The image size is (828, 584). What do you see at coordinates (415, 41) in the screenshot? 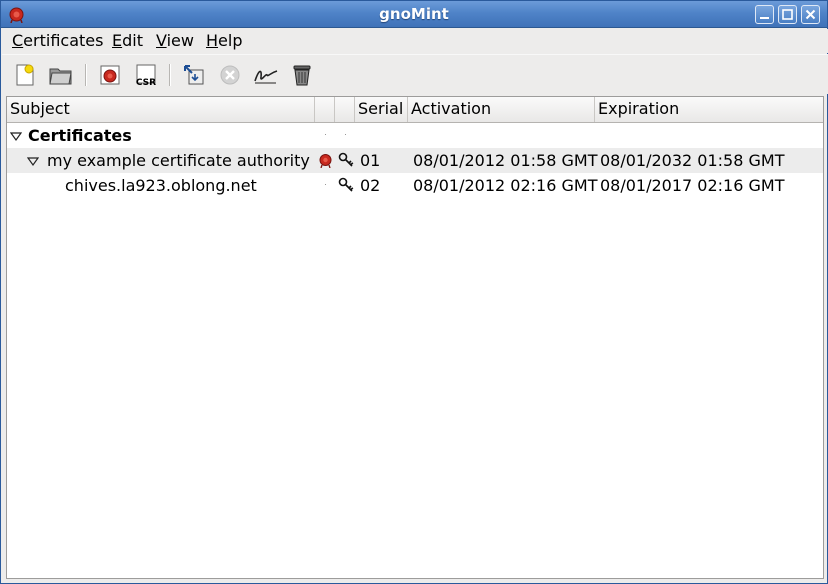
I see `menu-bar: Certificates Edit View Help` at bounding box center [415, 41].